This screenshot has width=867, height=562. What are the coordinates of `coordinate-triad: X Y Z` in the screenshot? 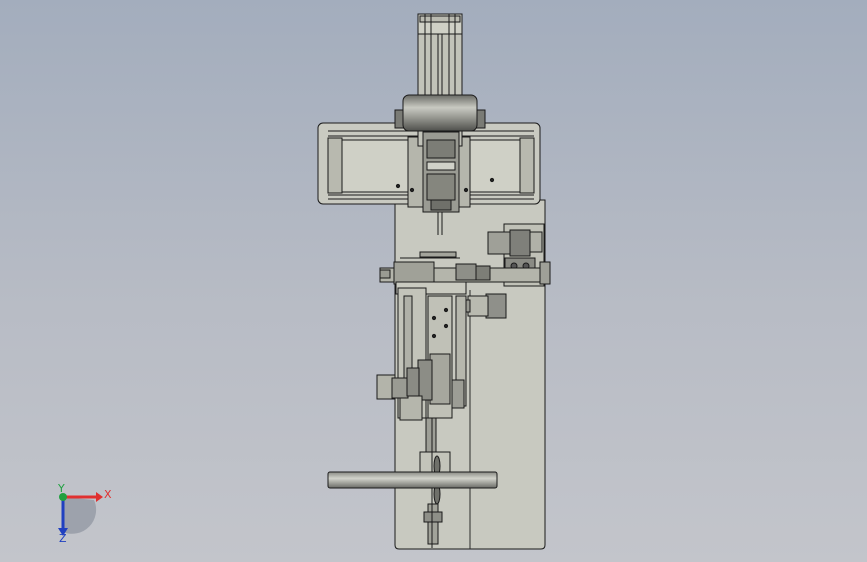 It's located at (84, 513).